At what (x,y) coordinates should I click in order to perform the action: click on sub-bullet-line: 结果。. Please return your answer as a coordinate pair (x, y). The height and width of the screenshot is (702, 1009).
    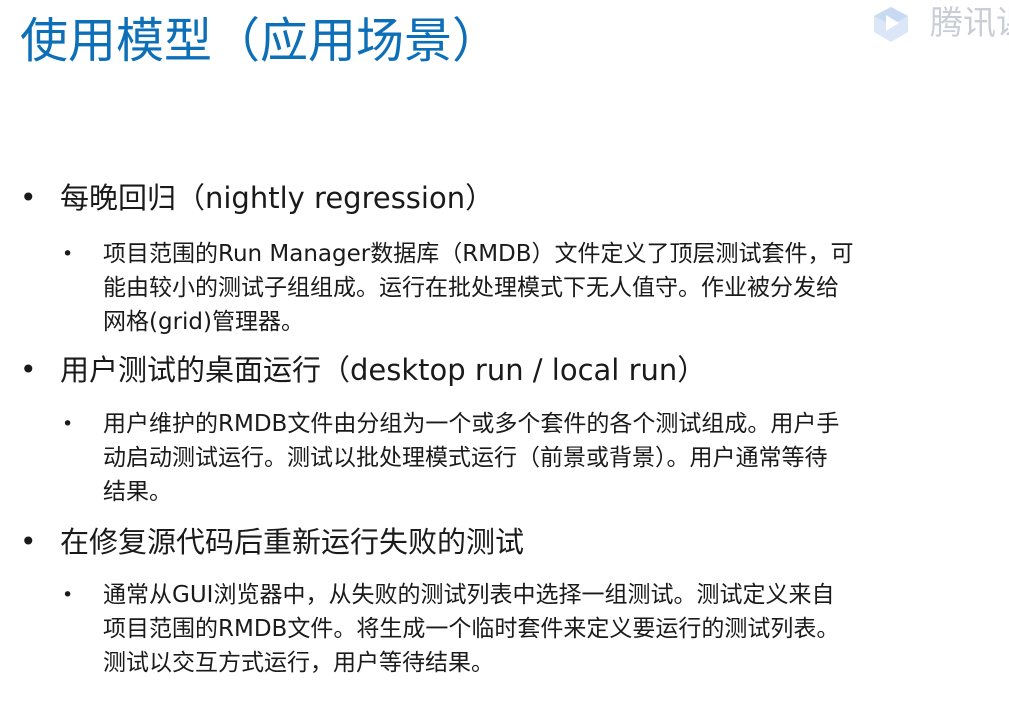
    Looking at the image, I should click on (137, 492).